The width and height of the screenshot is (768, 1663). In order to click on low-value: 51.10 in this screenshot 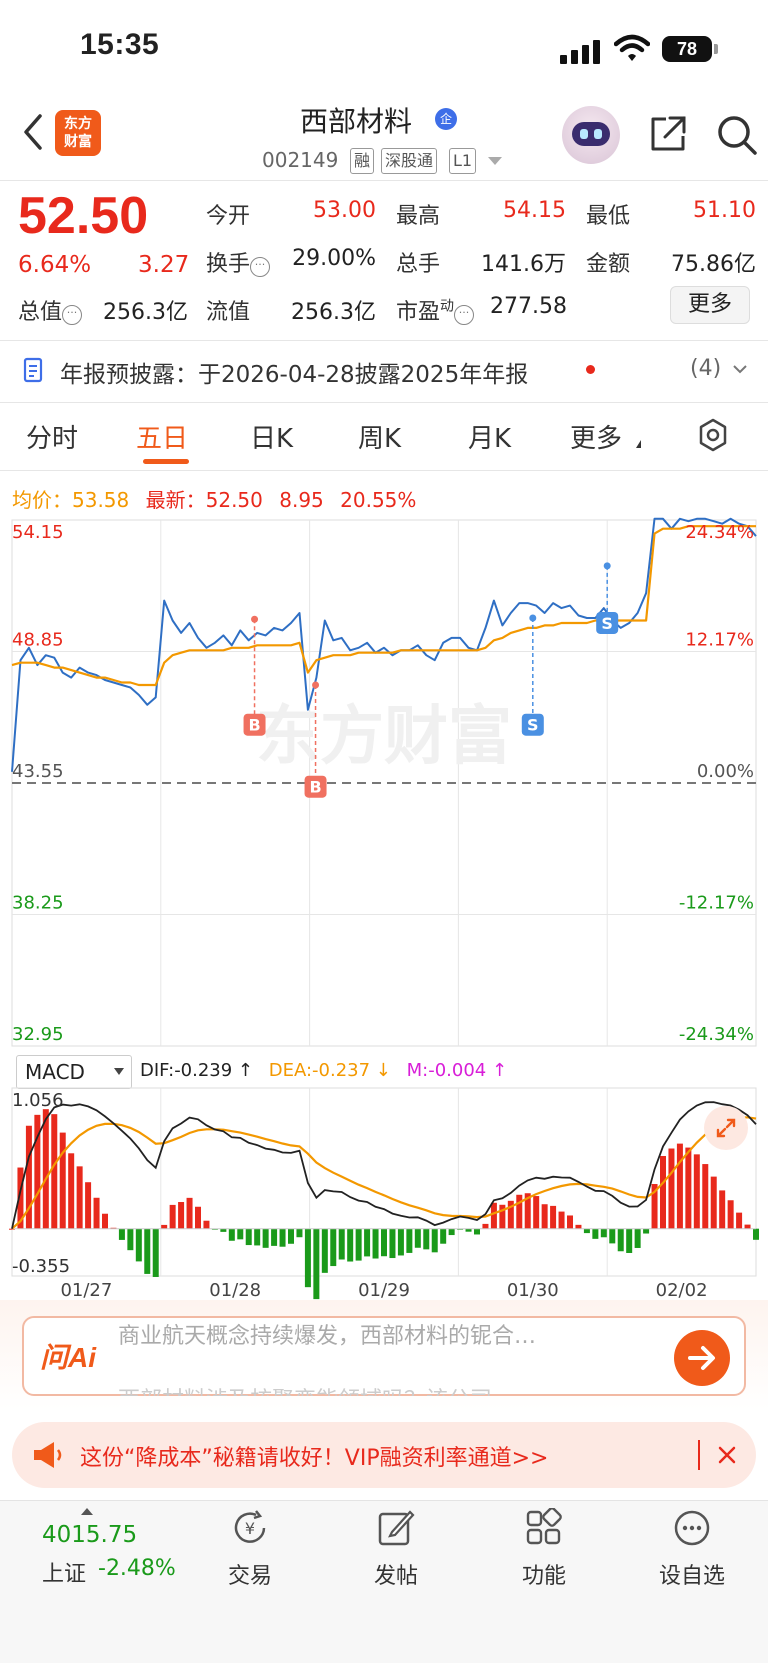, I will do `click(724, 210)`.